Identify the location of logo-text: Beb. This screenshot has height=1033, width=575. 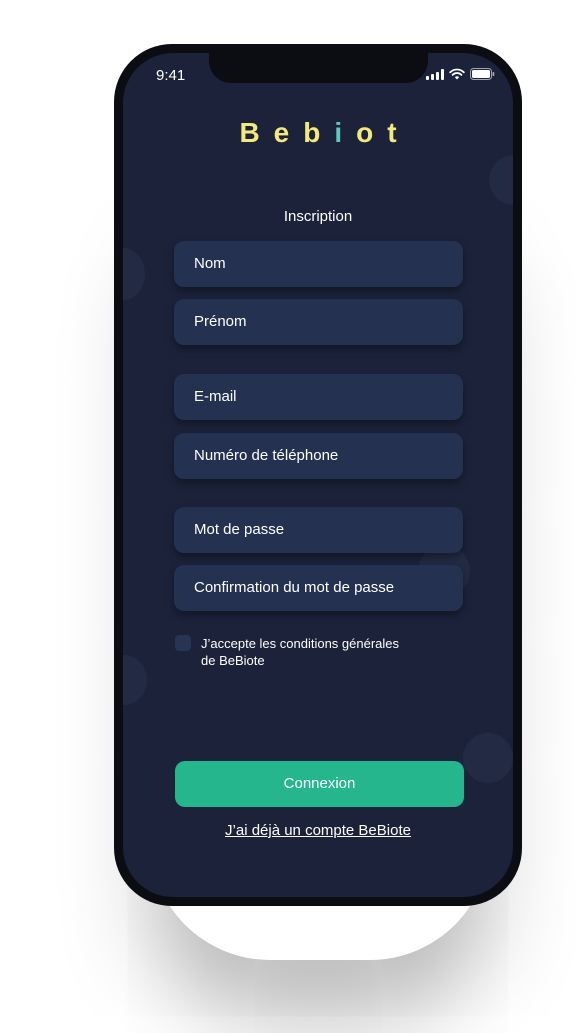
(287, 132).